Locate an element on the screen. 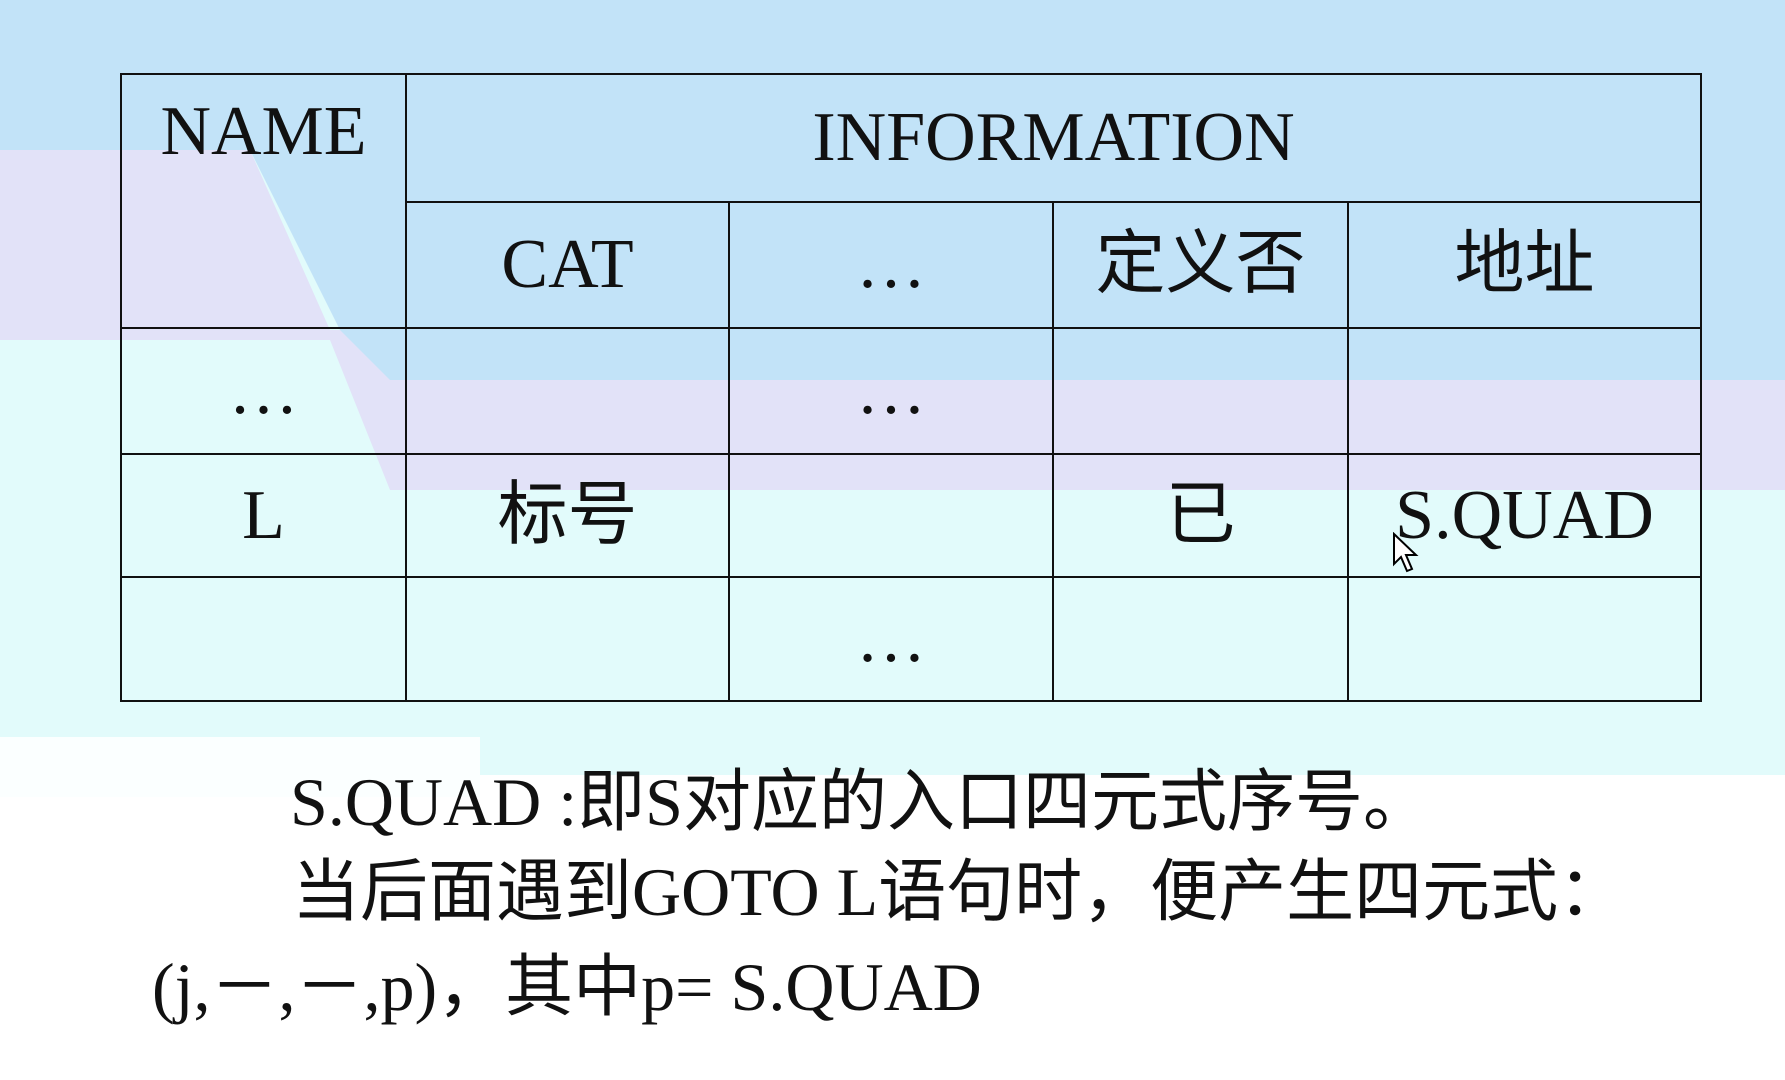 This screenshot has width=1785, height=1080. note-line-1: S.QUAD :即S对应的入口四元式序号。 is located at coordinates (860, 802).